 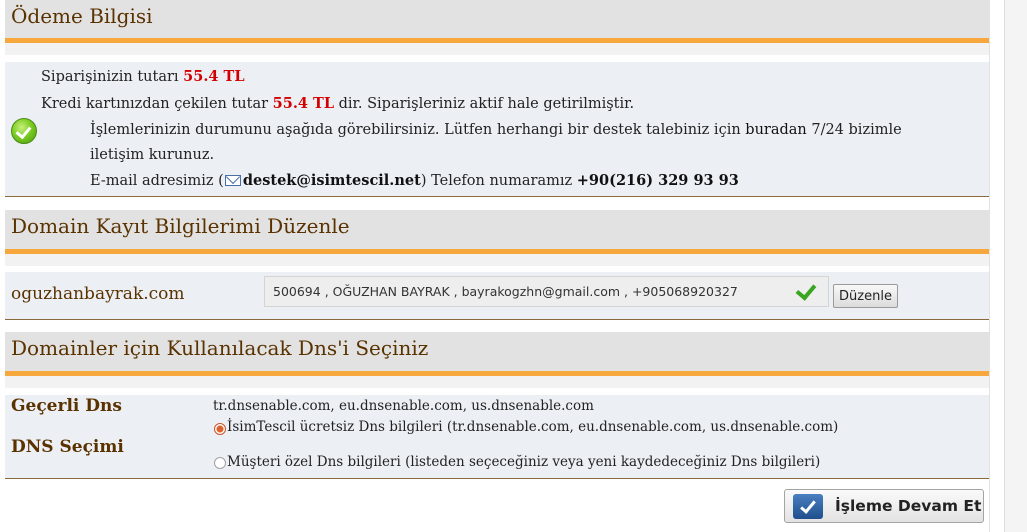 I want to click on green-check-icon, so click(x=806, y=290).